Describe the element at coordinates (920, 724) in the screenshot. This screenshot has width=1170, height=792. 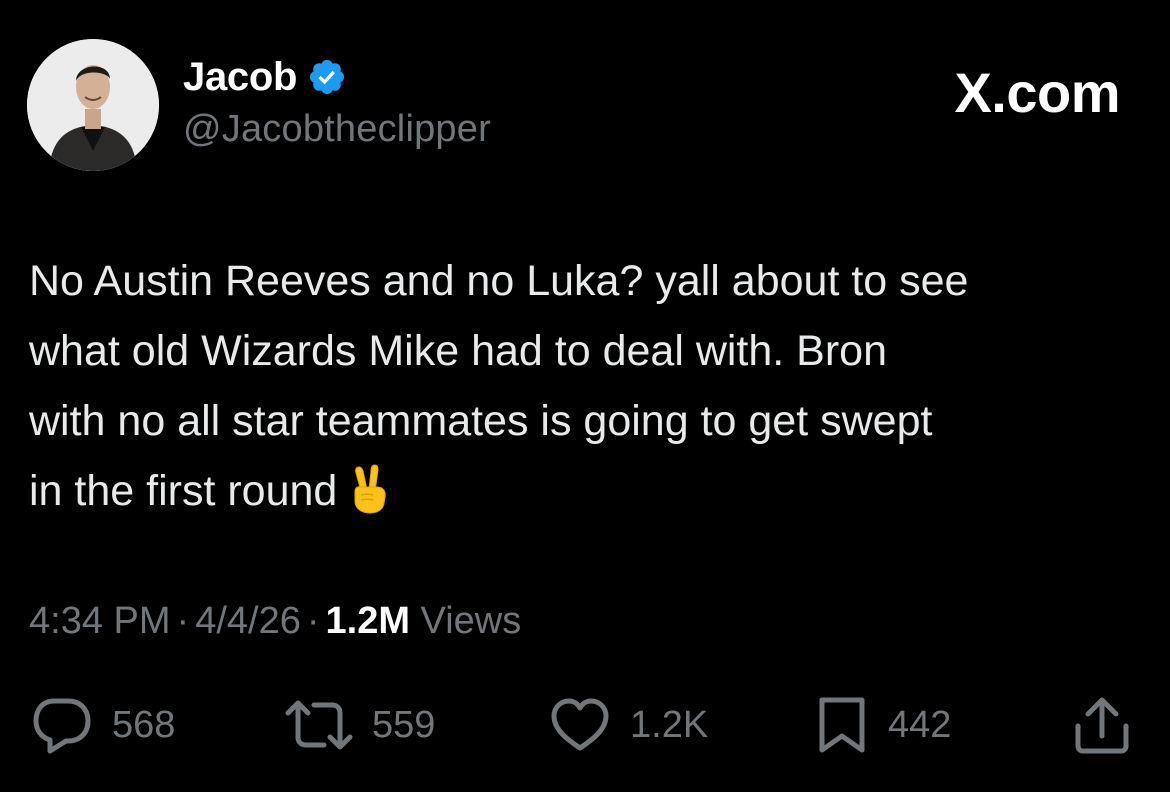
I see `bookmark-count: 442` at that location.